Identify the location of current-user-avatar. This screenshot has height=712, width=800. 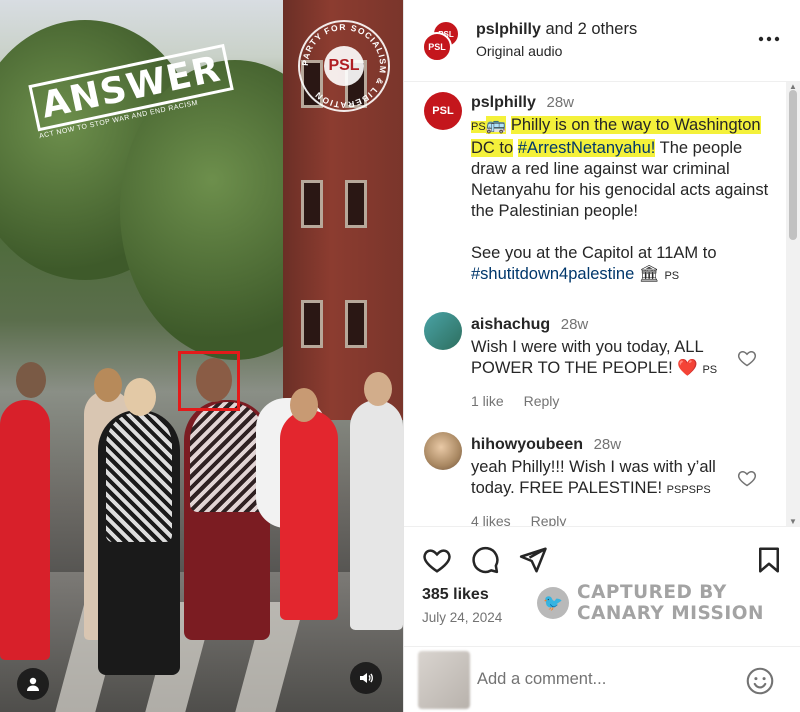
(444, 680).